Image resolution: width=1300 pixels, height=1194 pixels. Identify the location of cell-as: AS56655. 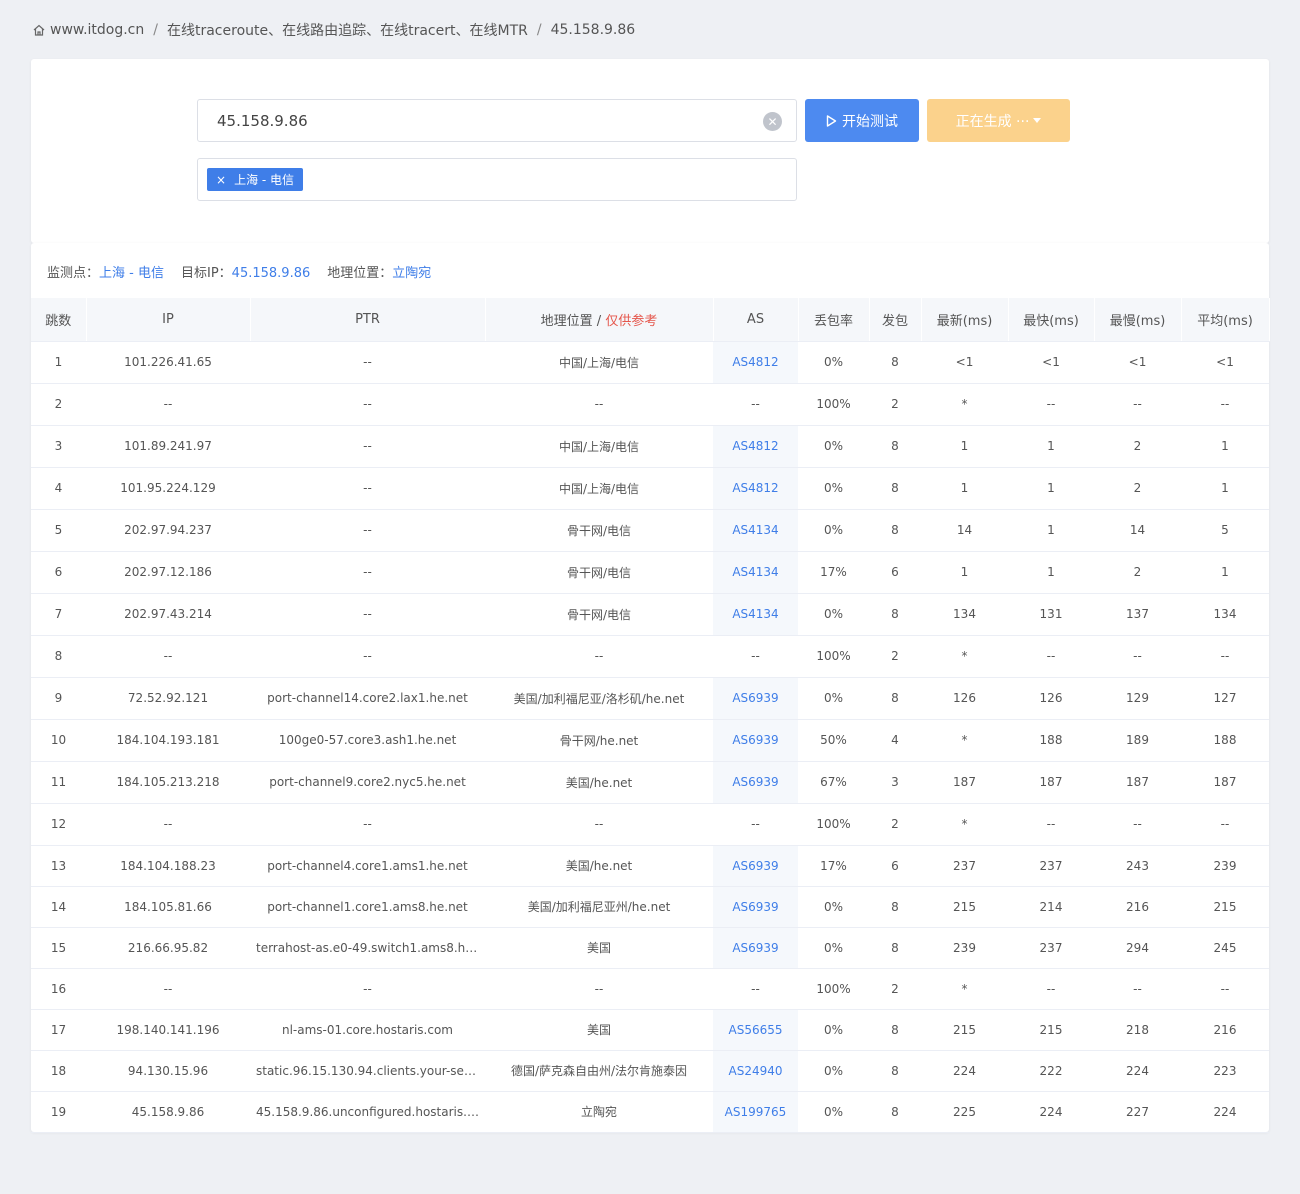
(755, 1030).